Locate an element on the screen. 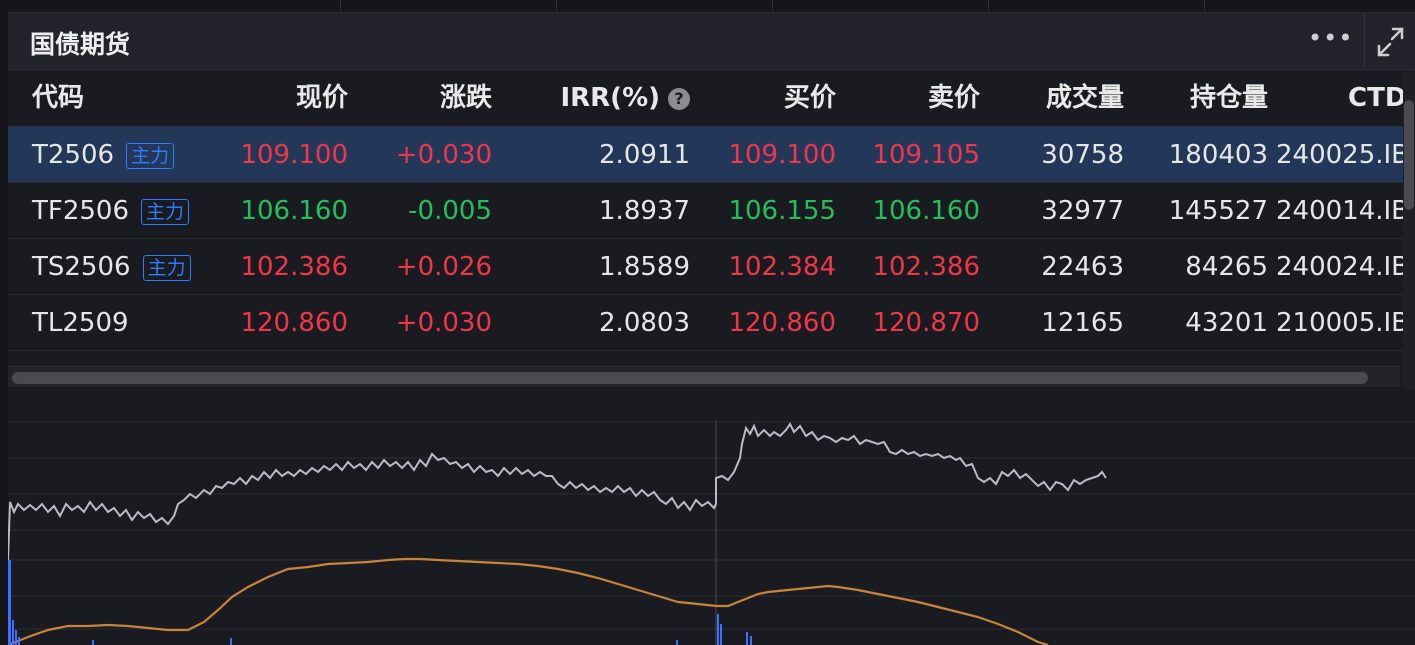  ctd-cell: 240025.IB is located at coordinates (1339, 155).